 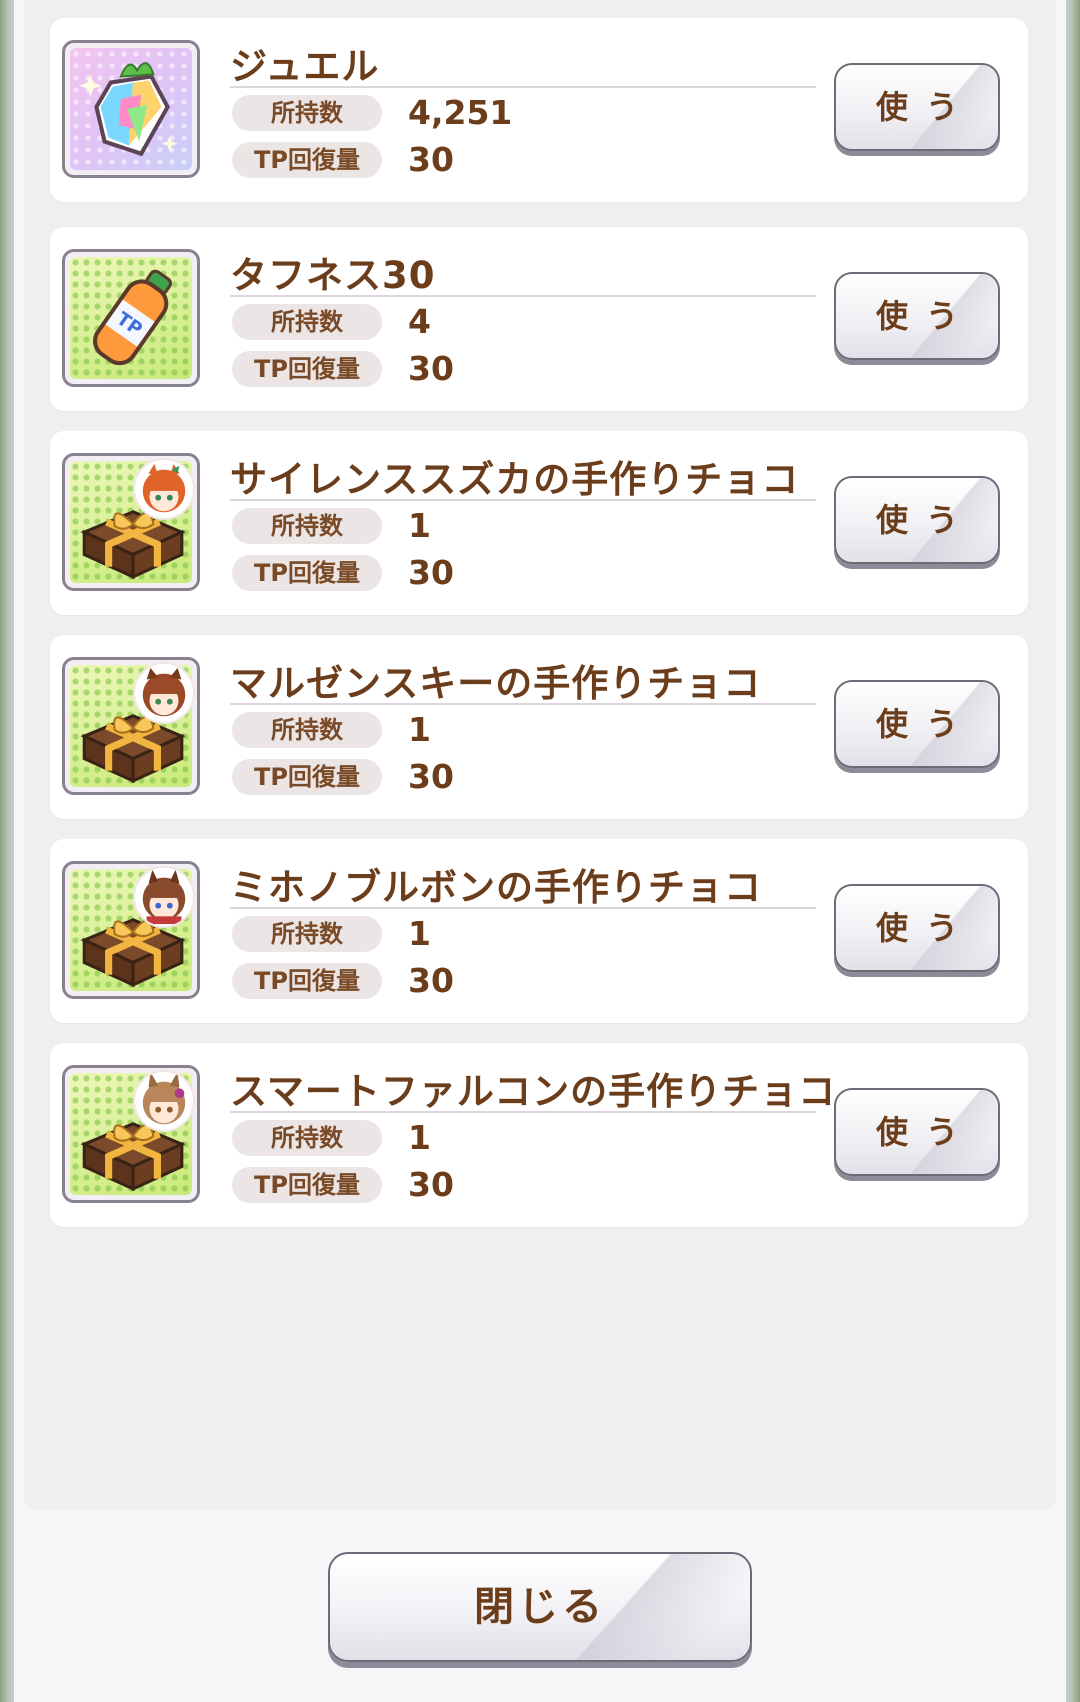 I want to click on item-name: サイレンススズカの手作りチョコ, so click(x=515, y=479).